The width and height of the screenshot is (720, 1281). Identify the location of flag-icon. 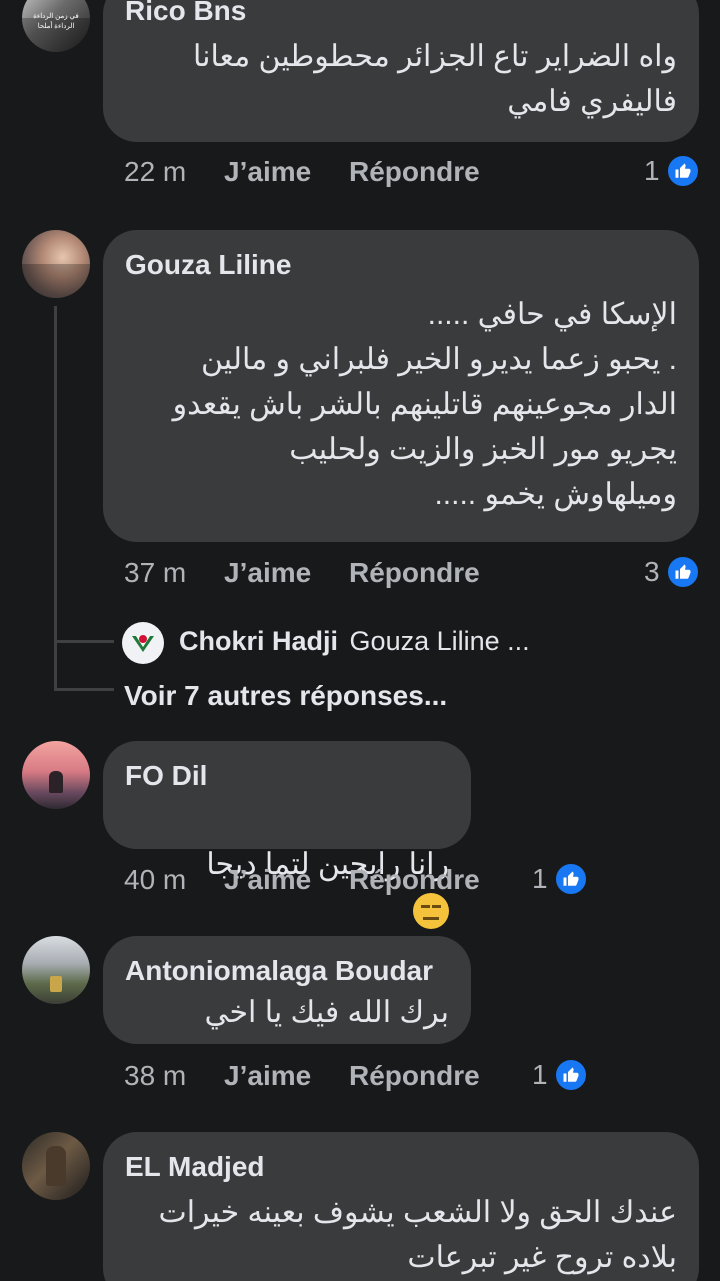
(143, 643).